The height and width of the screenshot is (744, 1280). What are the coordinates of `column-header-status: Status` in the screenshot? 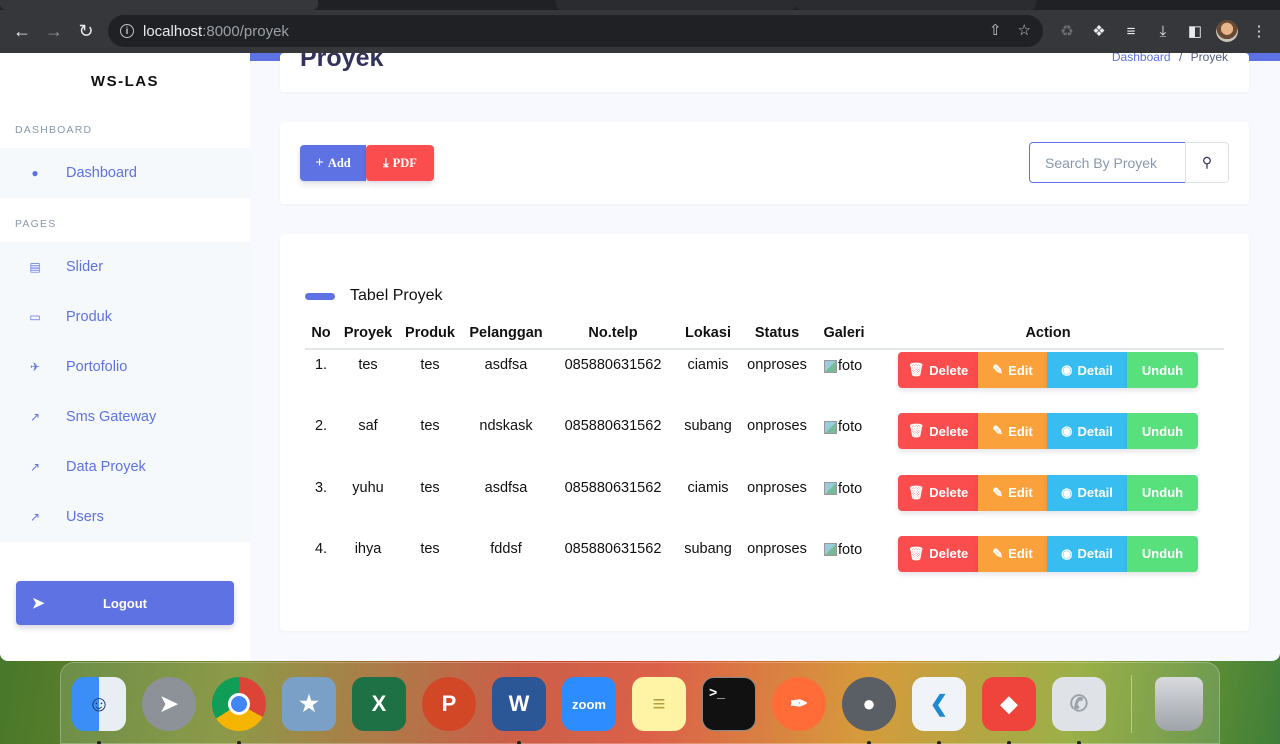 It's located at (777, 333).